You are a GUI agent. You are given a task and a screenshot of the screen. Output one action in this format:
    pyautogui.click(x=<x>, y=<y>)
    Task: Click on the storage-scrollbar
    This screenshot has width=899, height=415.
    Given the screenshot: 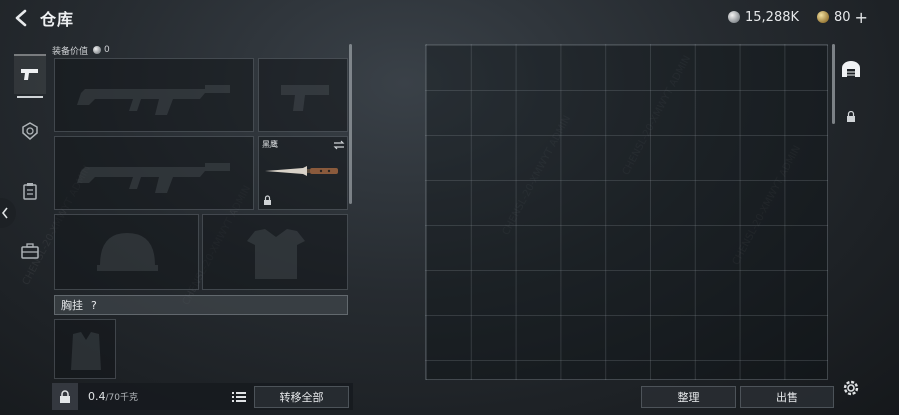 What is the action you would take?
    pyautogui.click(x=833, y=84)
    